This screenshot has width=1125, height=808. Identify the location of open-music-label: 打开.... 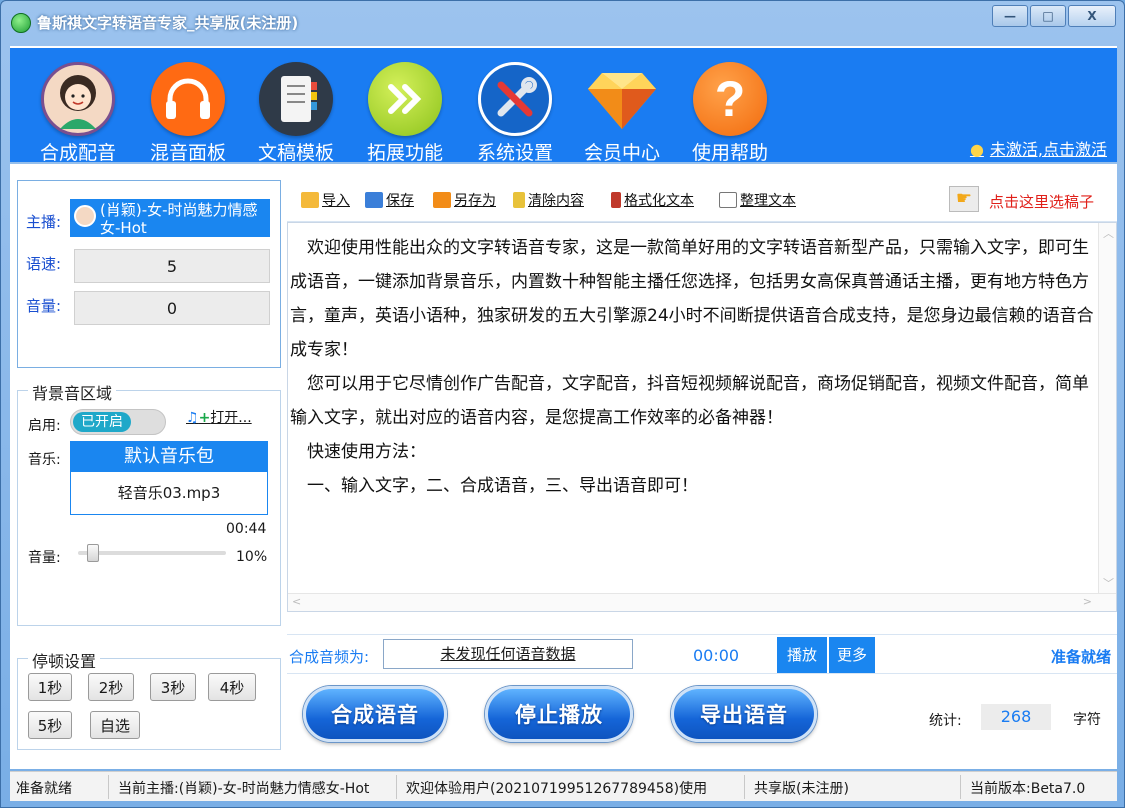
(231, 418).